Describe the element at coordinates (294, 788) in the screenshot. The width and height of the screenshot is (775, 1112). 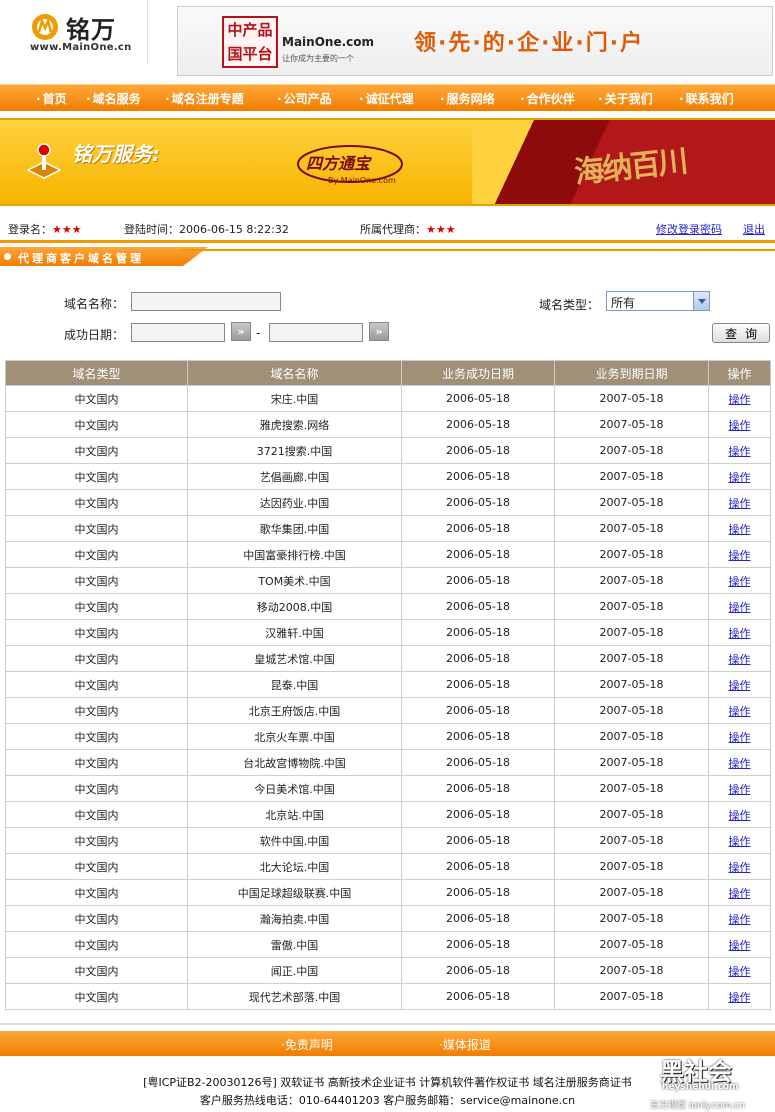
I see `cell-domain-name: 今日美术馆.中国` at that location.